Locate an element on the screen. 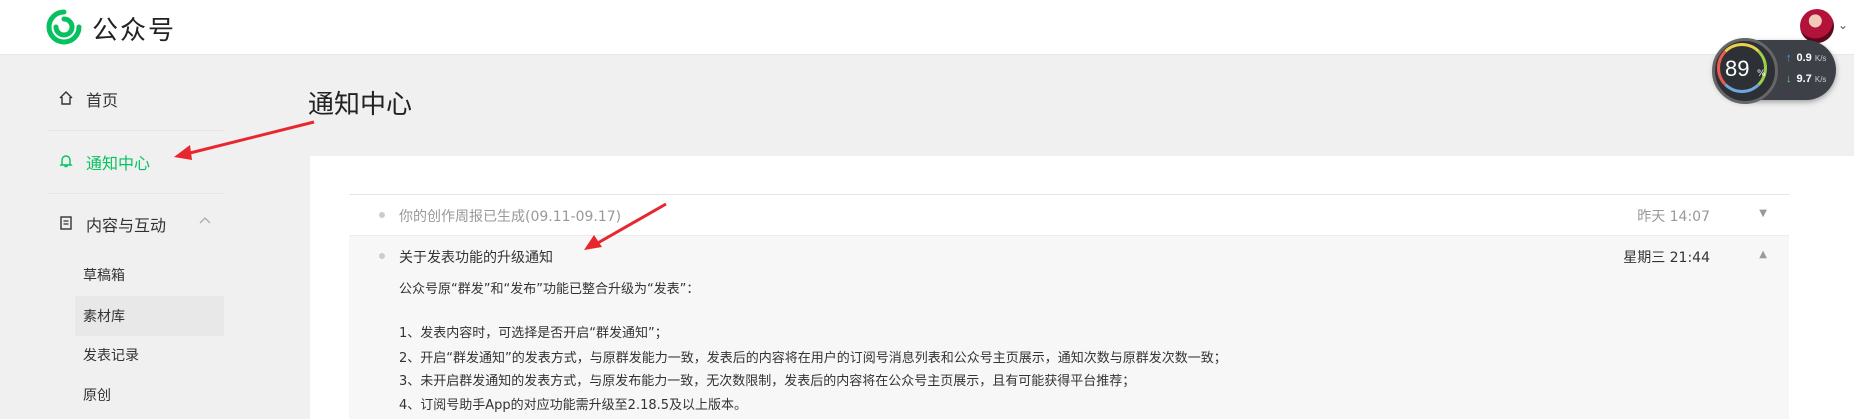 Image resolution: width=1854 pixels, height=419 pixels. page-title: 通知中心 is located at coordinates (360, 105).